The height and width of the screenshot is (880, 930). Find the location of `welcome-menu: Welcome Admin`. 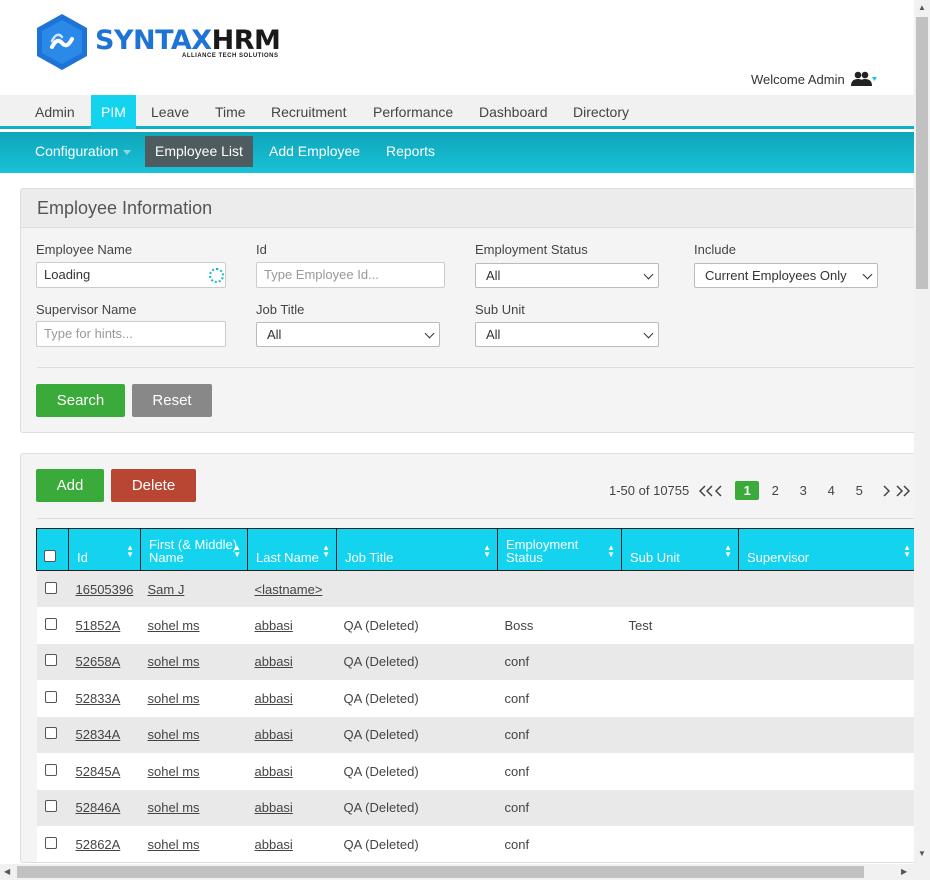

welcome-menu: Welcome Admin is located at coordinates (814, 79).